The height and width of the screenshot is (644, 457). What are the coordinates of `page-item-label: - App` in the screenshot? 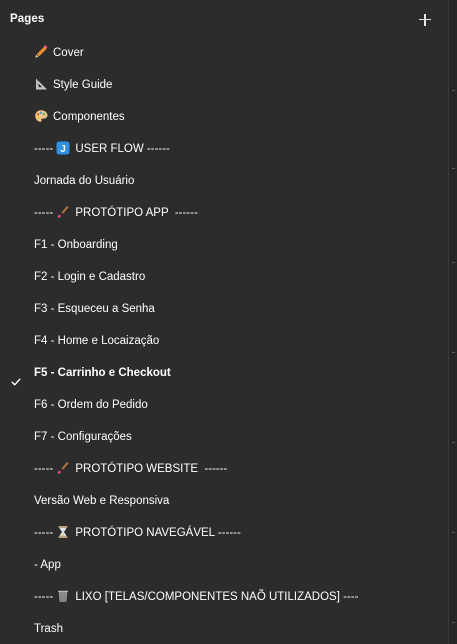 It's located at (47, 565).